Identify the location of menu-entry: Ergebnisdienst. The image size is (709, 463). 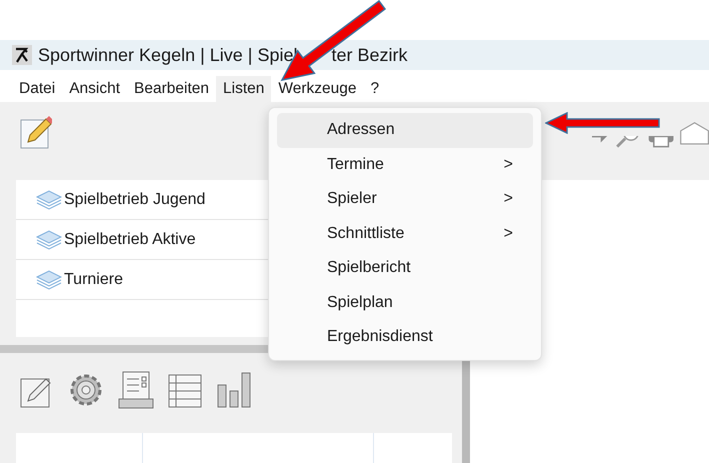
(405, 337).